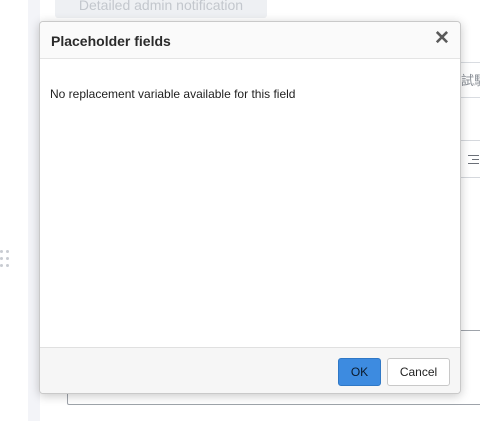 The width and height of the screenshot is (480, 421). What do you see at coordinates (359, 372) in the screenshot?
I see `ok-button: OK` at bounding box center [359, 372].